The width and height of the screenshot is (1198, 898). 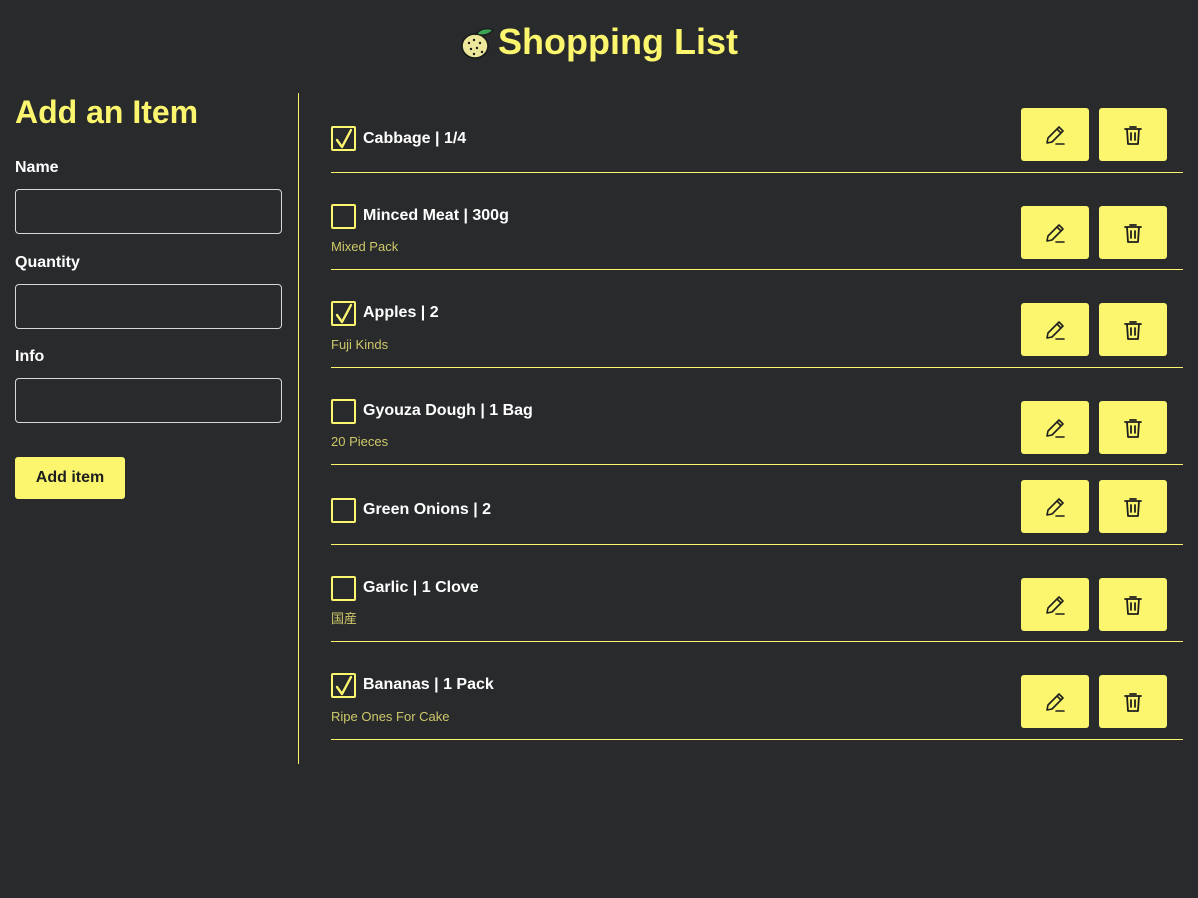 What do you see at coordinates (757, 416) in the screenshot?
I see `list-item: Gyouza Dough | 1 Bag 20 Pieces` at bounding box center [757, 416].